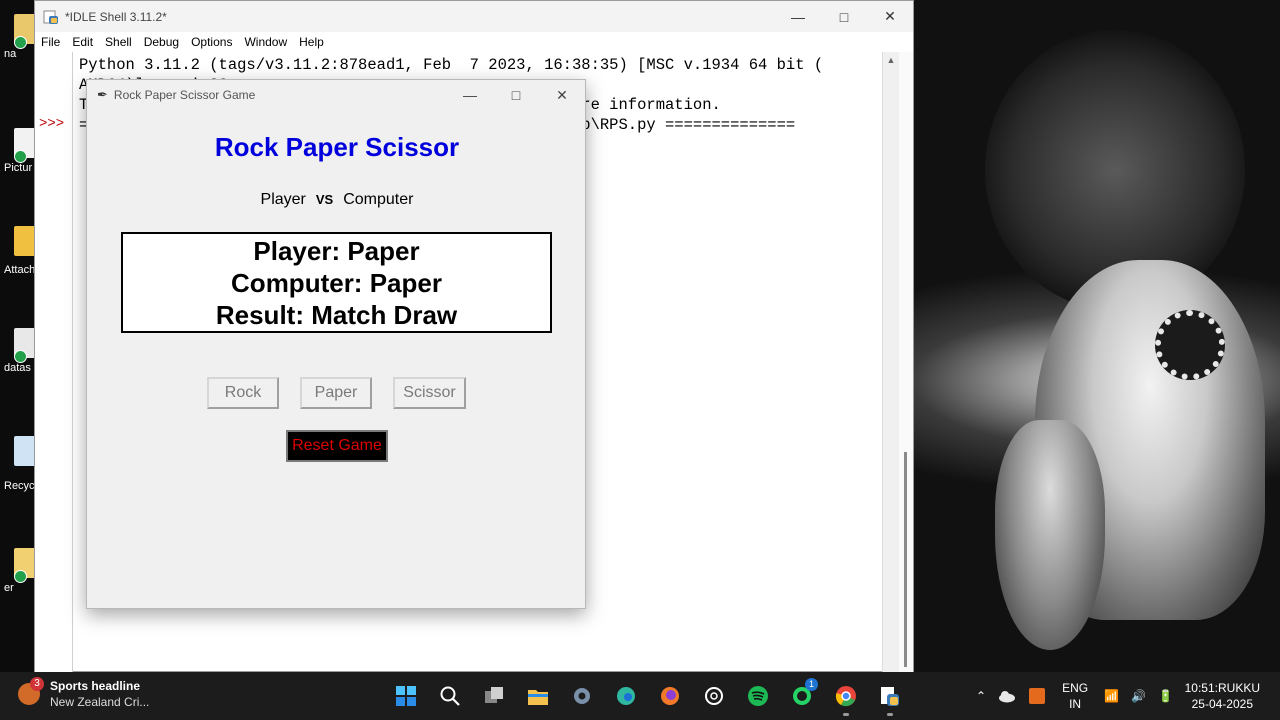 The height and width of the screenshot is (720, 1280). What do you see at coordinates (336, 393) in the screenshot?
I see `paper-button: Paper` at bounding box center [336, 393].